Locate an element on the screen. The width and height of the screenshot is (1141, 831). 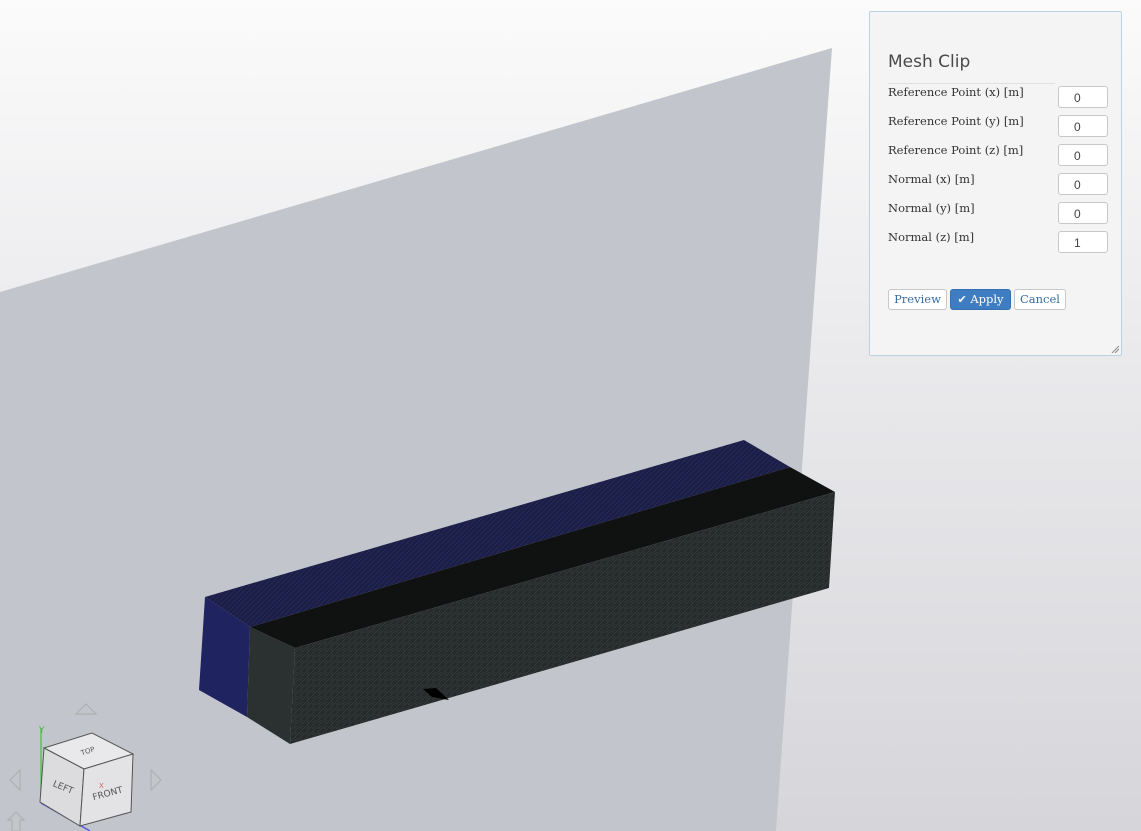
field-row-ref-z: Reference Point (z) [m] is located at coordinates (998, 155).